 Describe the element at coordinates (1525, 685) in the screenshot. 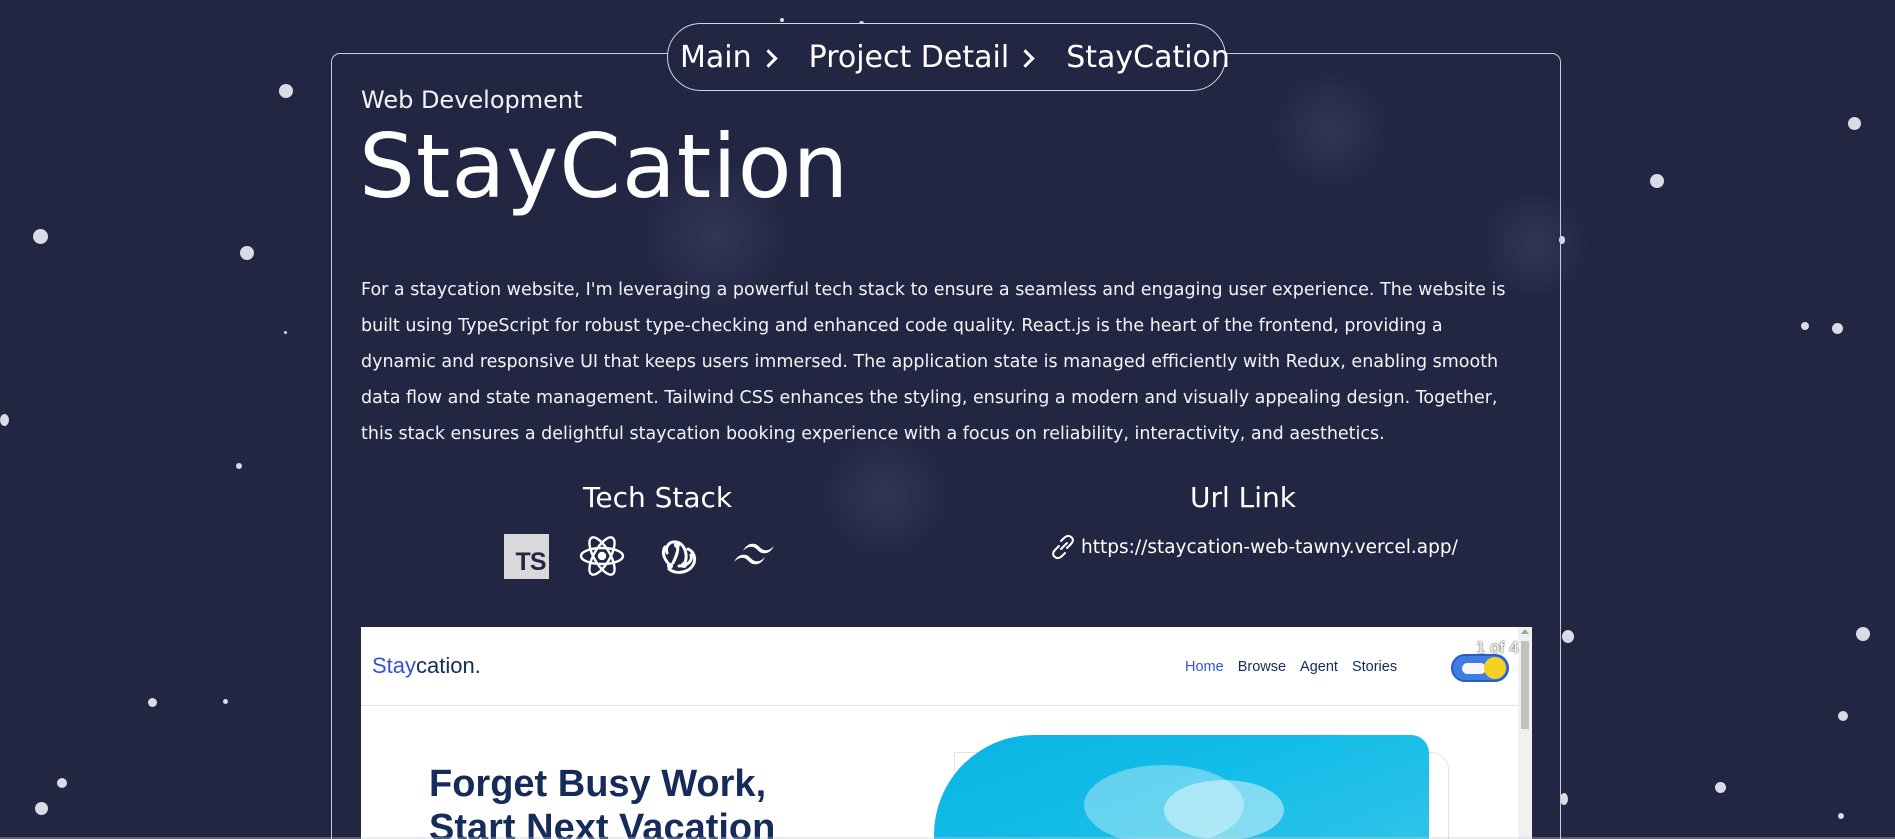

I see `scrollbar-thumb` at that location.